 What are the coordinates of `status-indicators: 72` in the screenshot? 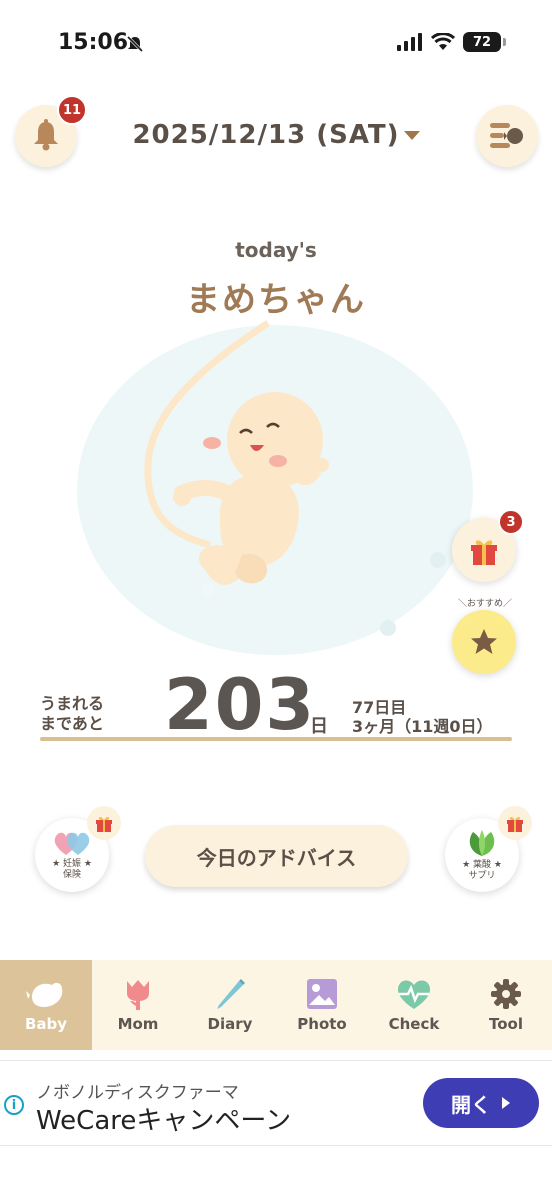 It's located at (451, 42).